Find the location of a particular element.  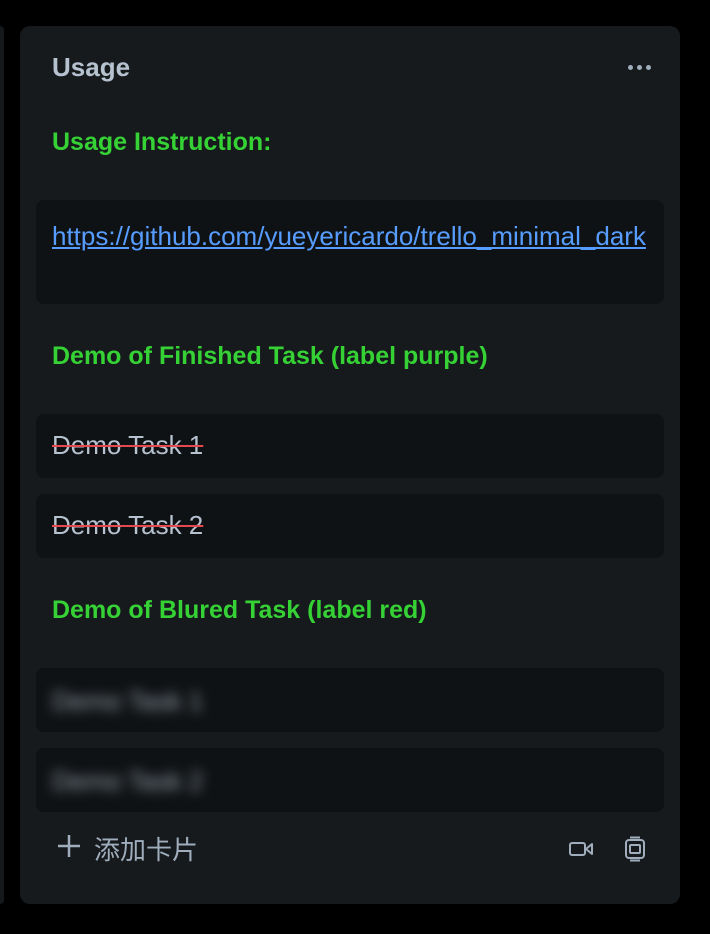

list-title: Usage is located at coordinates (91, 67).